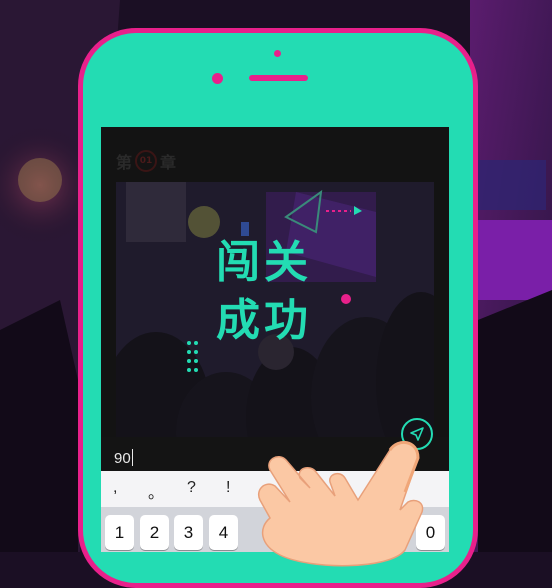  Describe the element at coordinates (115, 488) in the screenshot. I see `punct-comma: ,` at that location.